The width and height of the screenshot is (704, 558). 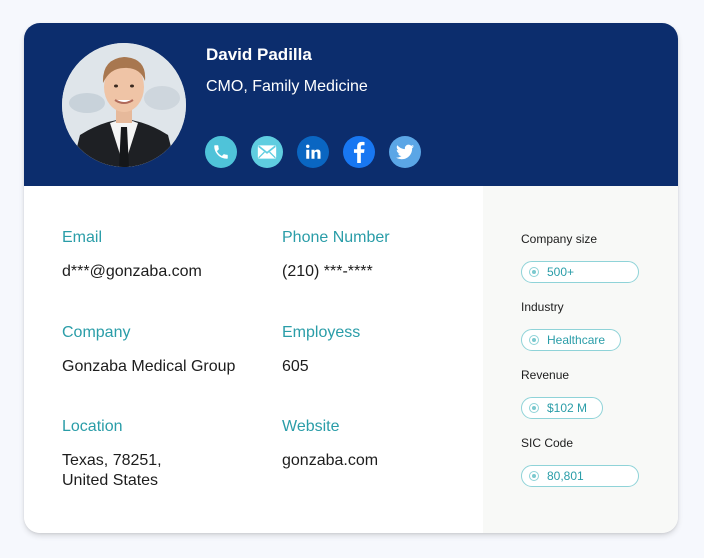 I want to click on industry-badge: Healthcare, so click(x=571, y=340).